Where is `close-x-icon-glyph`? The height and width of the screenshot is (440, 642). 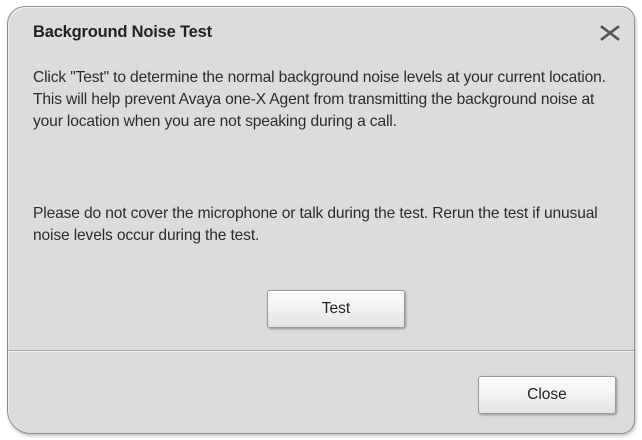
close-x-icon-glyph is located at coordinates (610, 33).